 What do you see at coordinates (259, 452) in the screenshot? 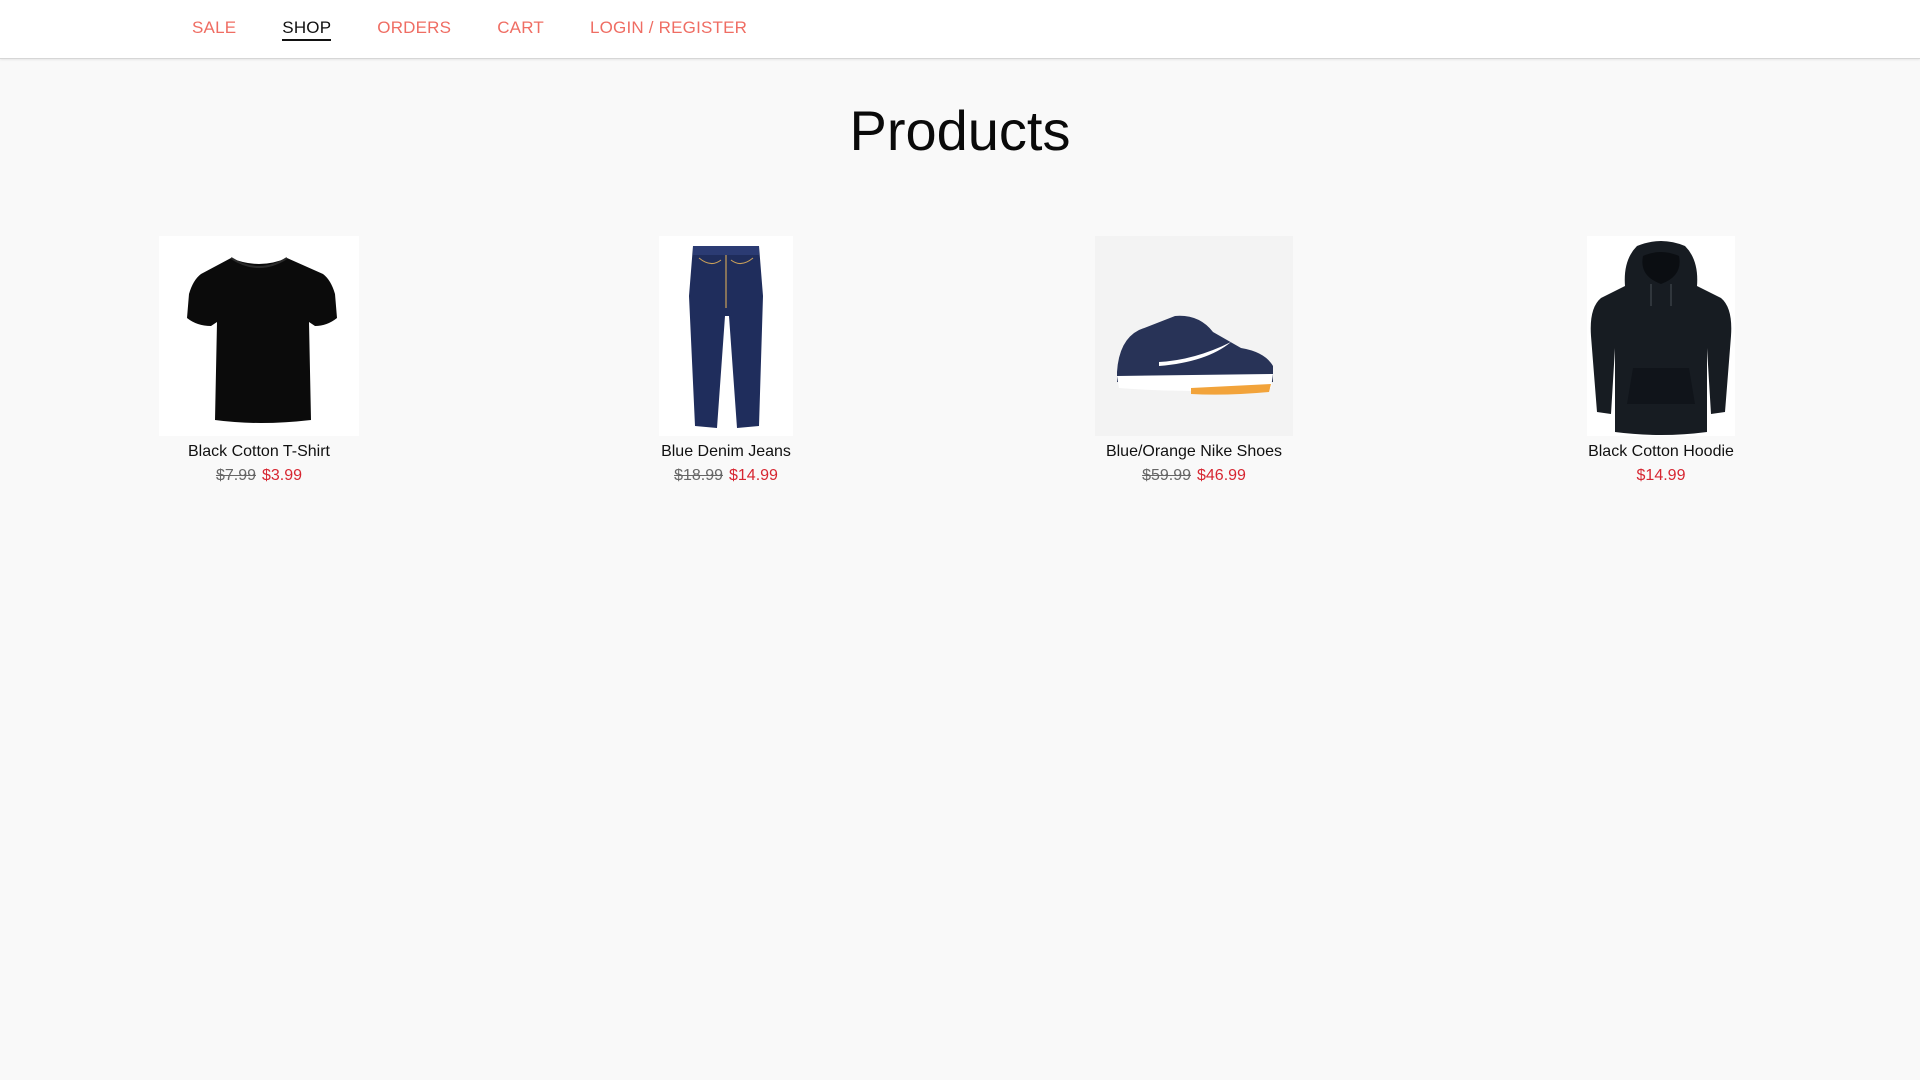
I see `product-name: Black Cotton T-Shirt` at bounding box center [259, 452].